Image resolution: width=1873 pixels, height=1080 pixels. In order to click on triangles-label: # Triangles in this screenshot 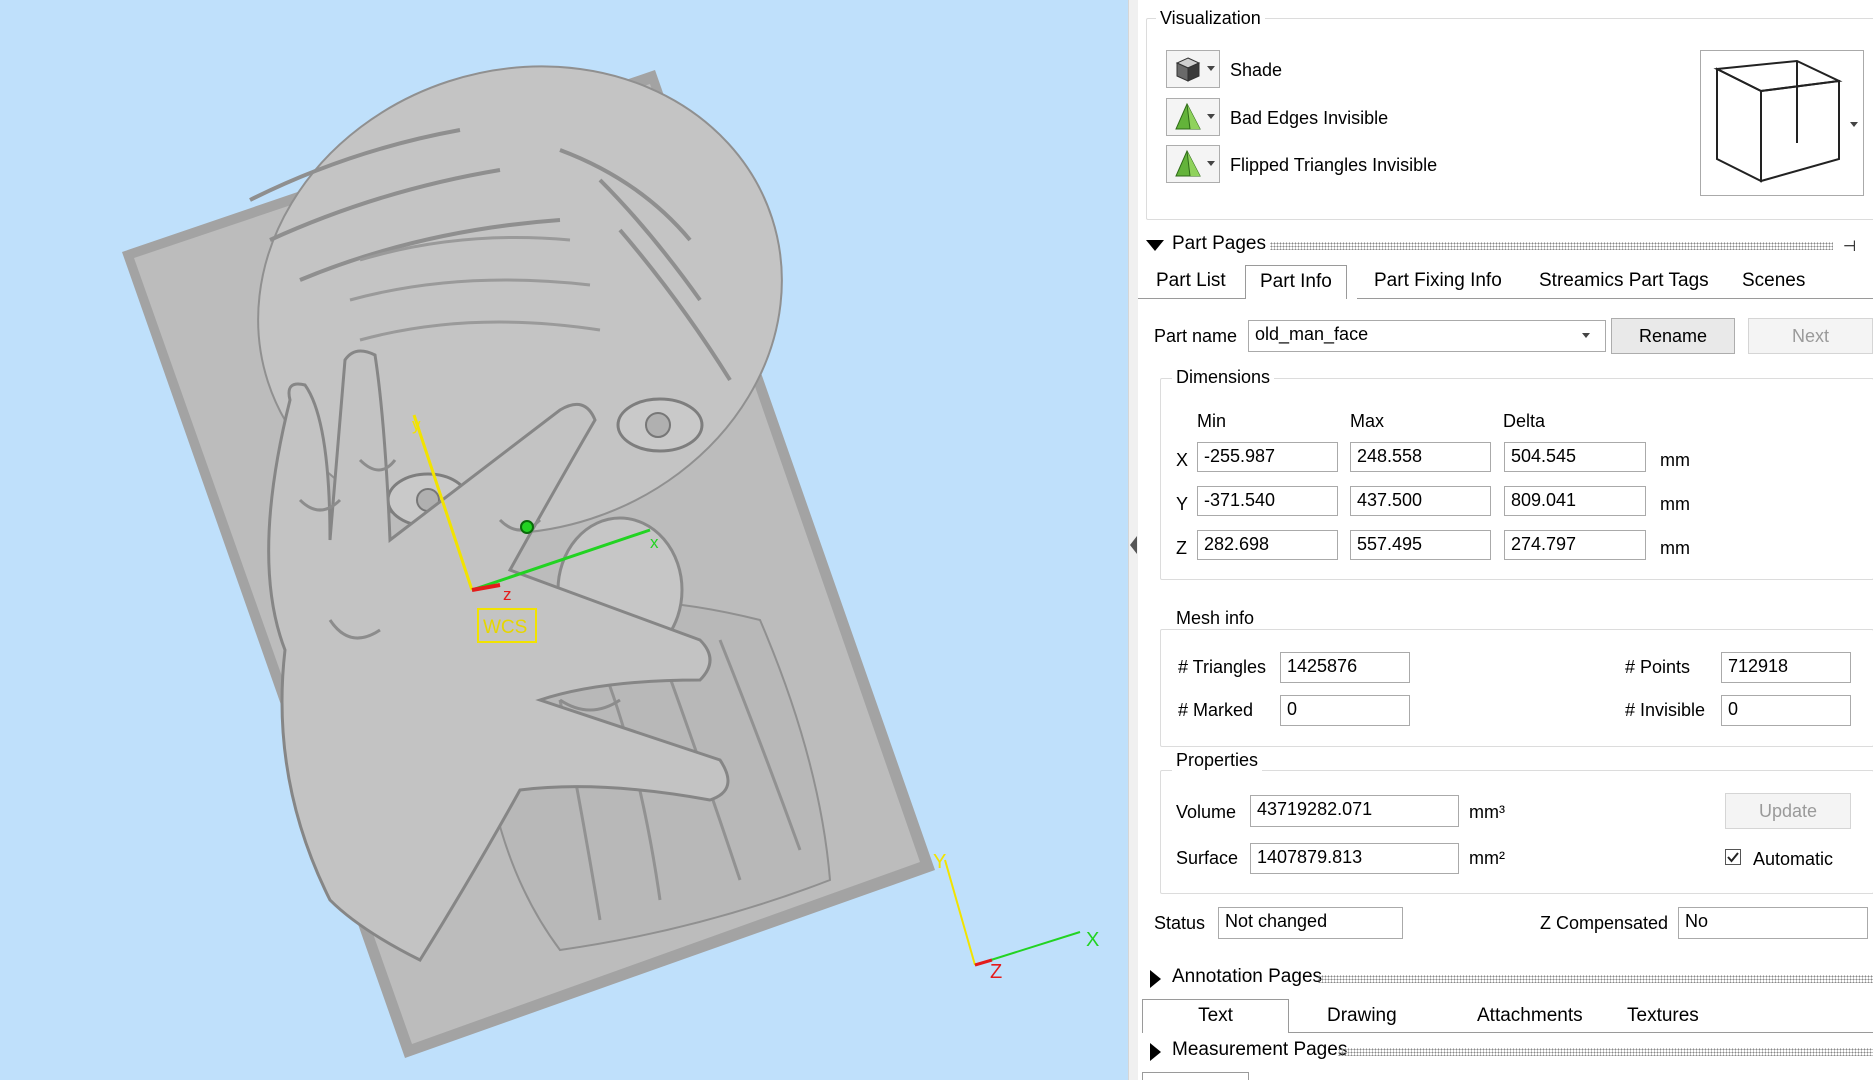, I will do `click(1222, 667)`.